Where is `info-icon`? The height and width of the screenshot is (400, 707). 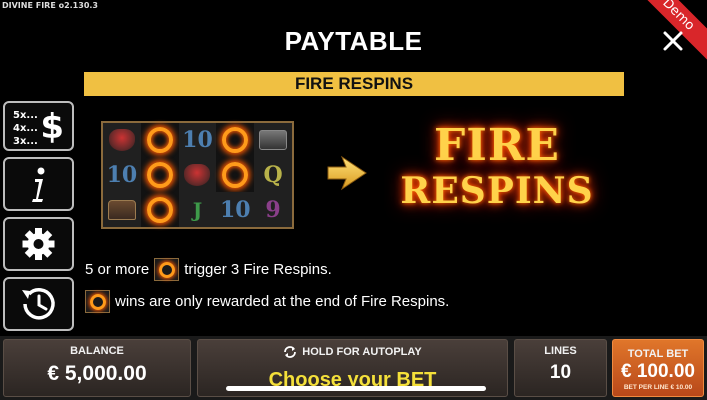 info-icon is located at coordinates (38, 184).